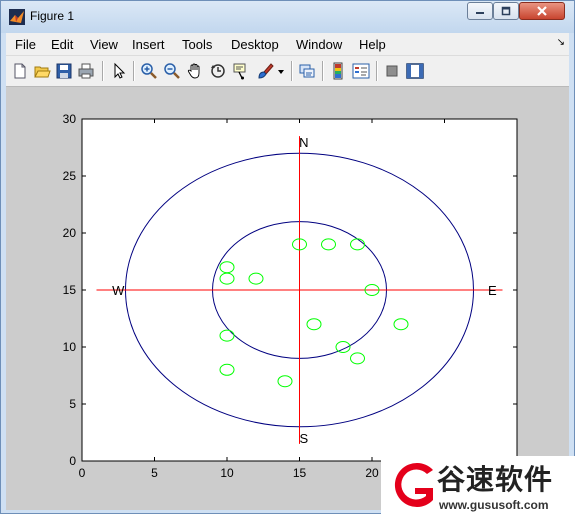  I want to click on x-tick-label: 5, so click(154, 473).